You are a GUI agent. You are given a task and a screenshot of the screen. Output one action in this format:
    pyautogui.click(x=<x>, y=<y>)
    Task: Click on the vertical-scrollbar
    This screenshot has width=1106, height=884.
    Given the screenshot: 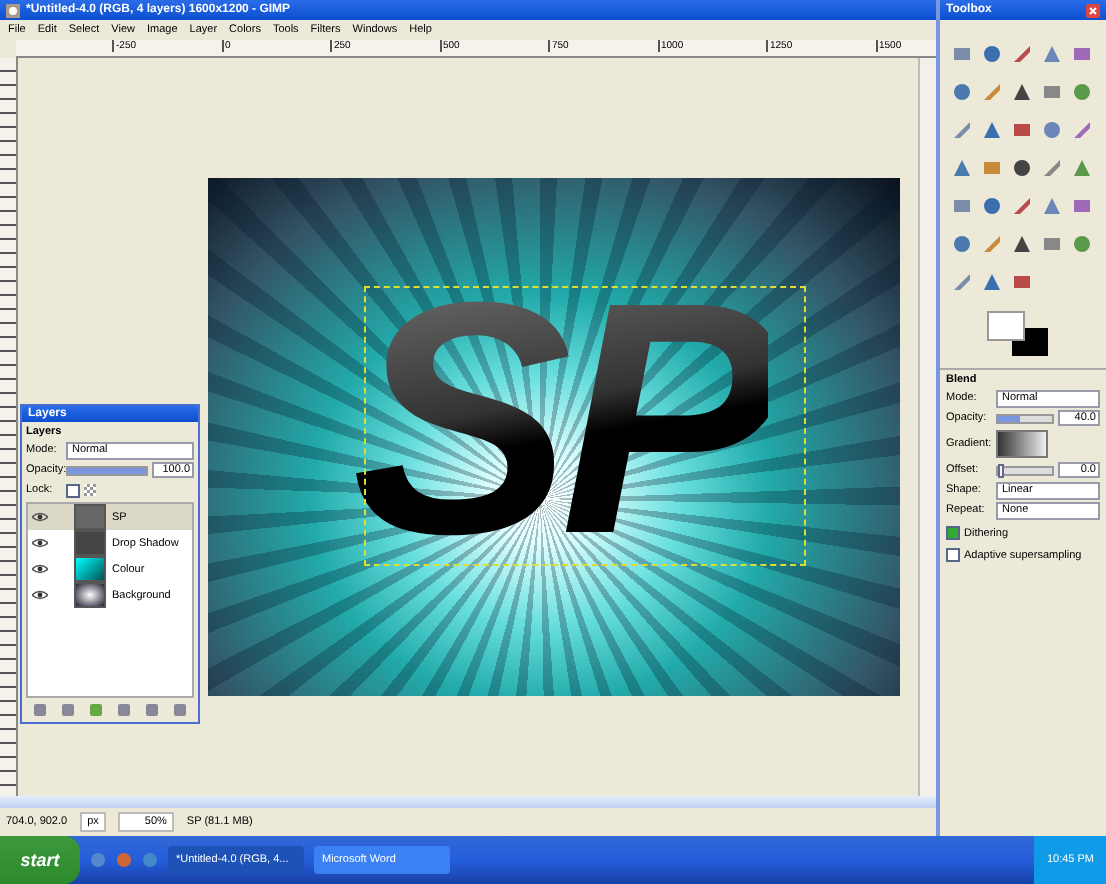 What is the action you would take?
    pyautogui.click(x=927, y=427)
    